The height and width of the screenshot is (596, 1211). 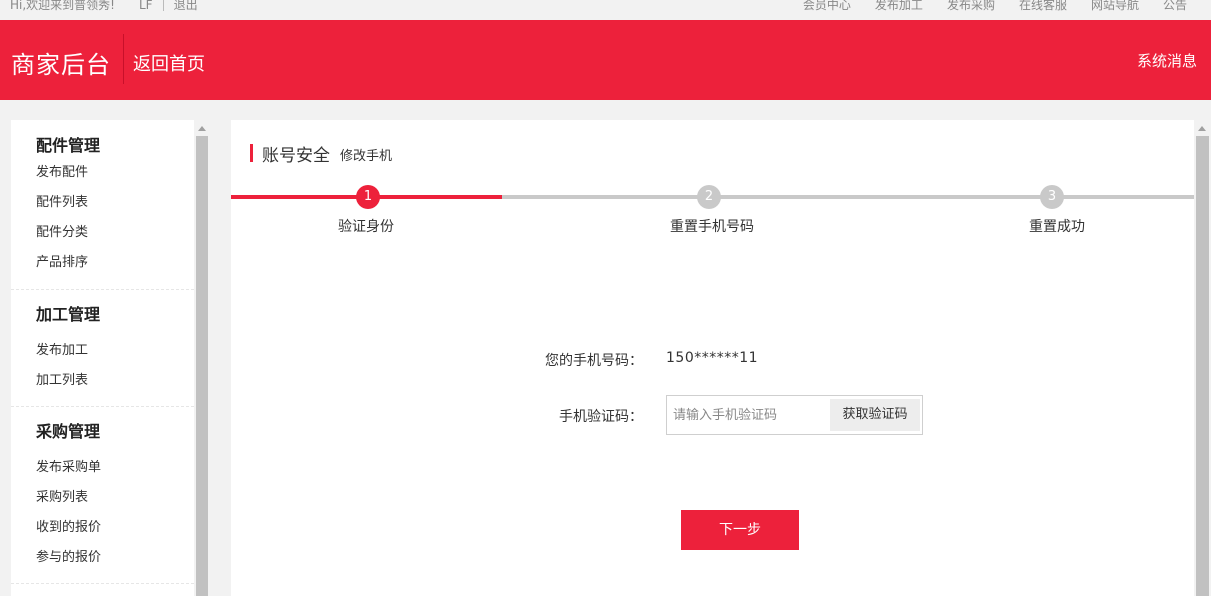 I want to click on step-1-number: 1, so click(x=368, y=197).